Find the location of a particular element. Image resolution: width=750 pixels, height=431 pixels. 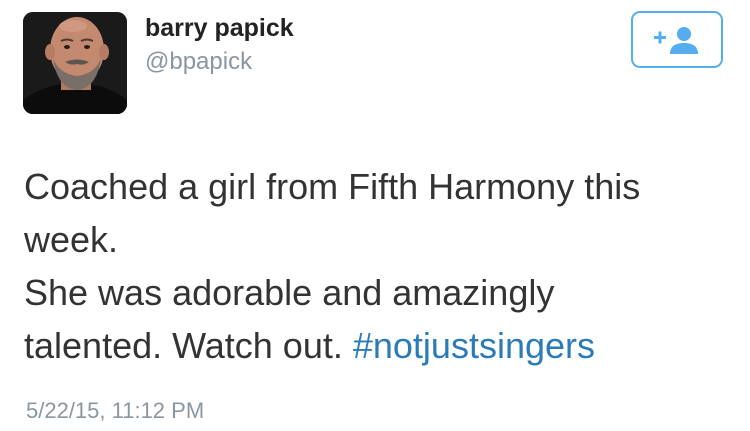

tweet-line: She was adorable and amazingly is located at coordinates (289, 292).